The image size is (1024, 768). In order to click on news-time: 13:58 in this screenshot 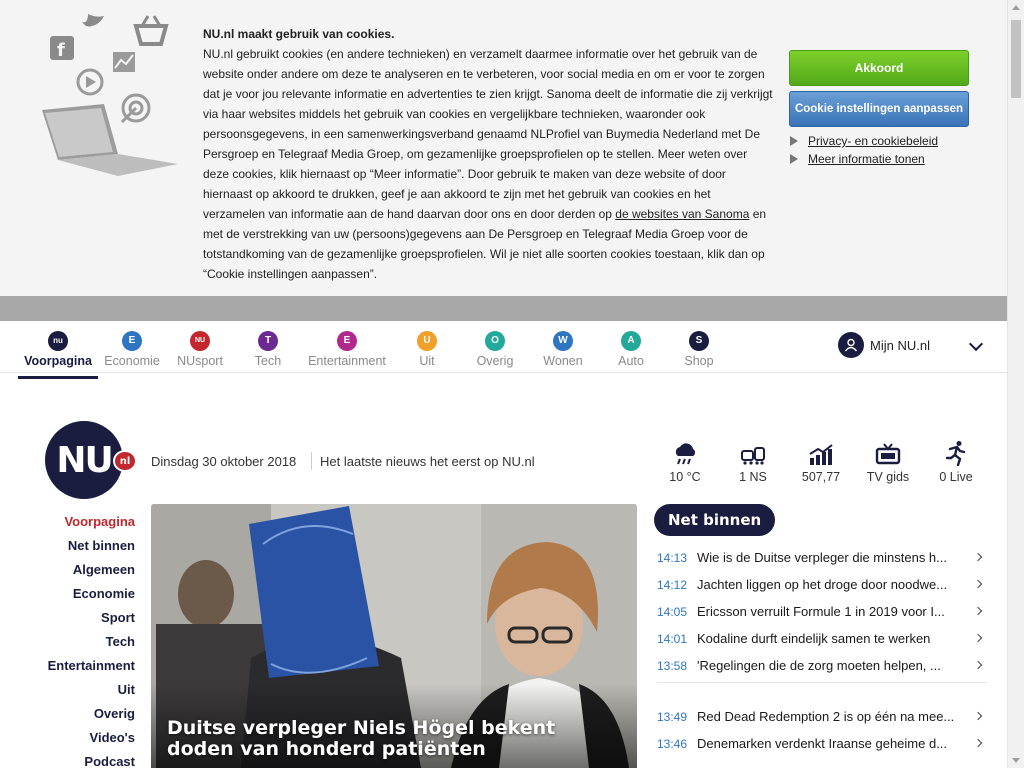, I will do `click(672, 665)`.